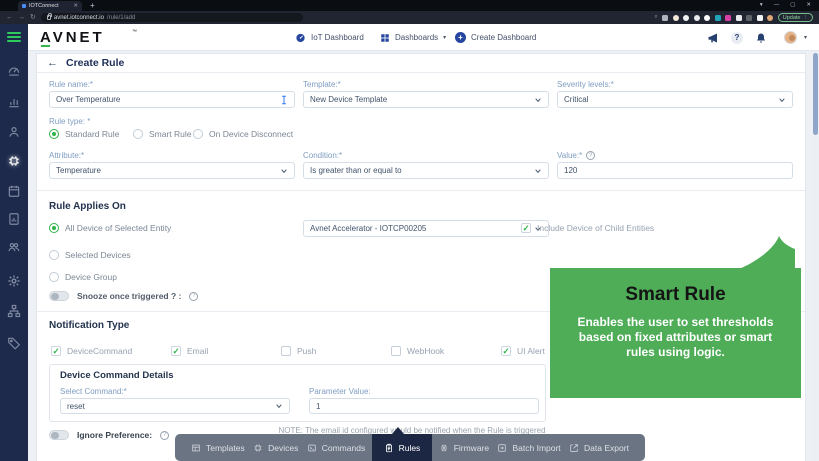 This screenshot has width=819, height=461. I want to click on entity-select: Avnet Accelerator - IOTCP00205, so click(426, 228).